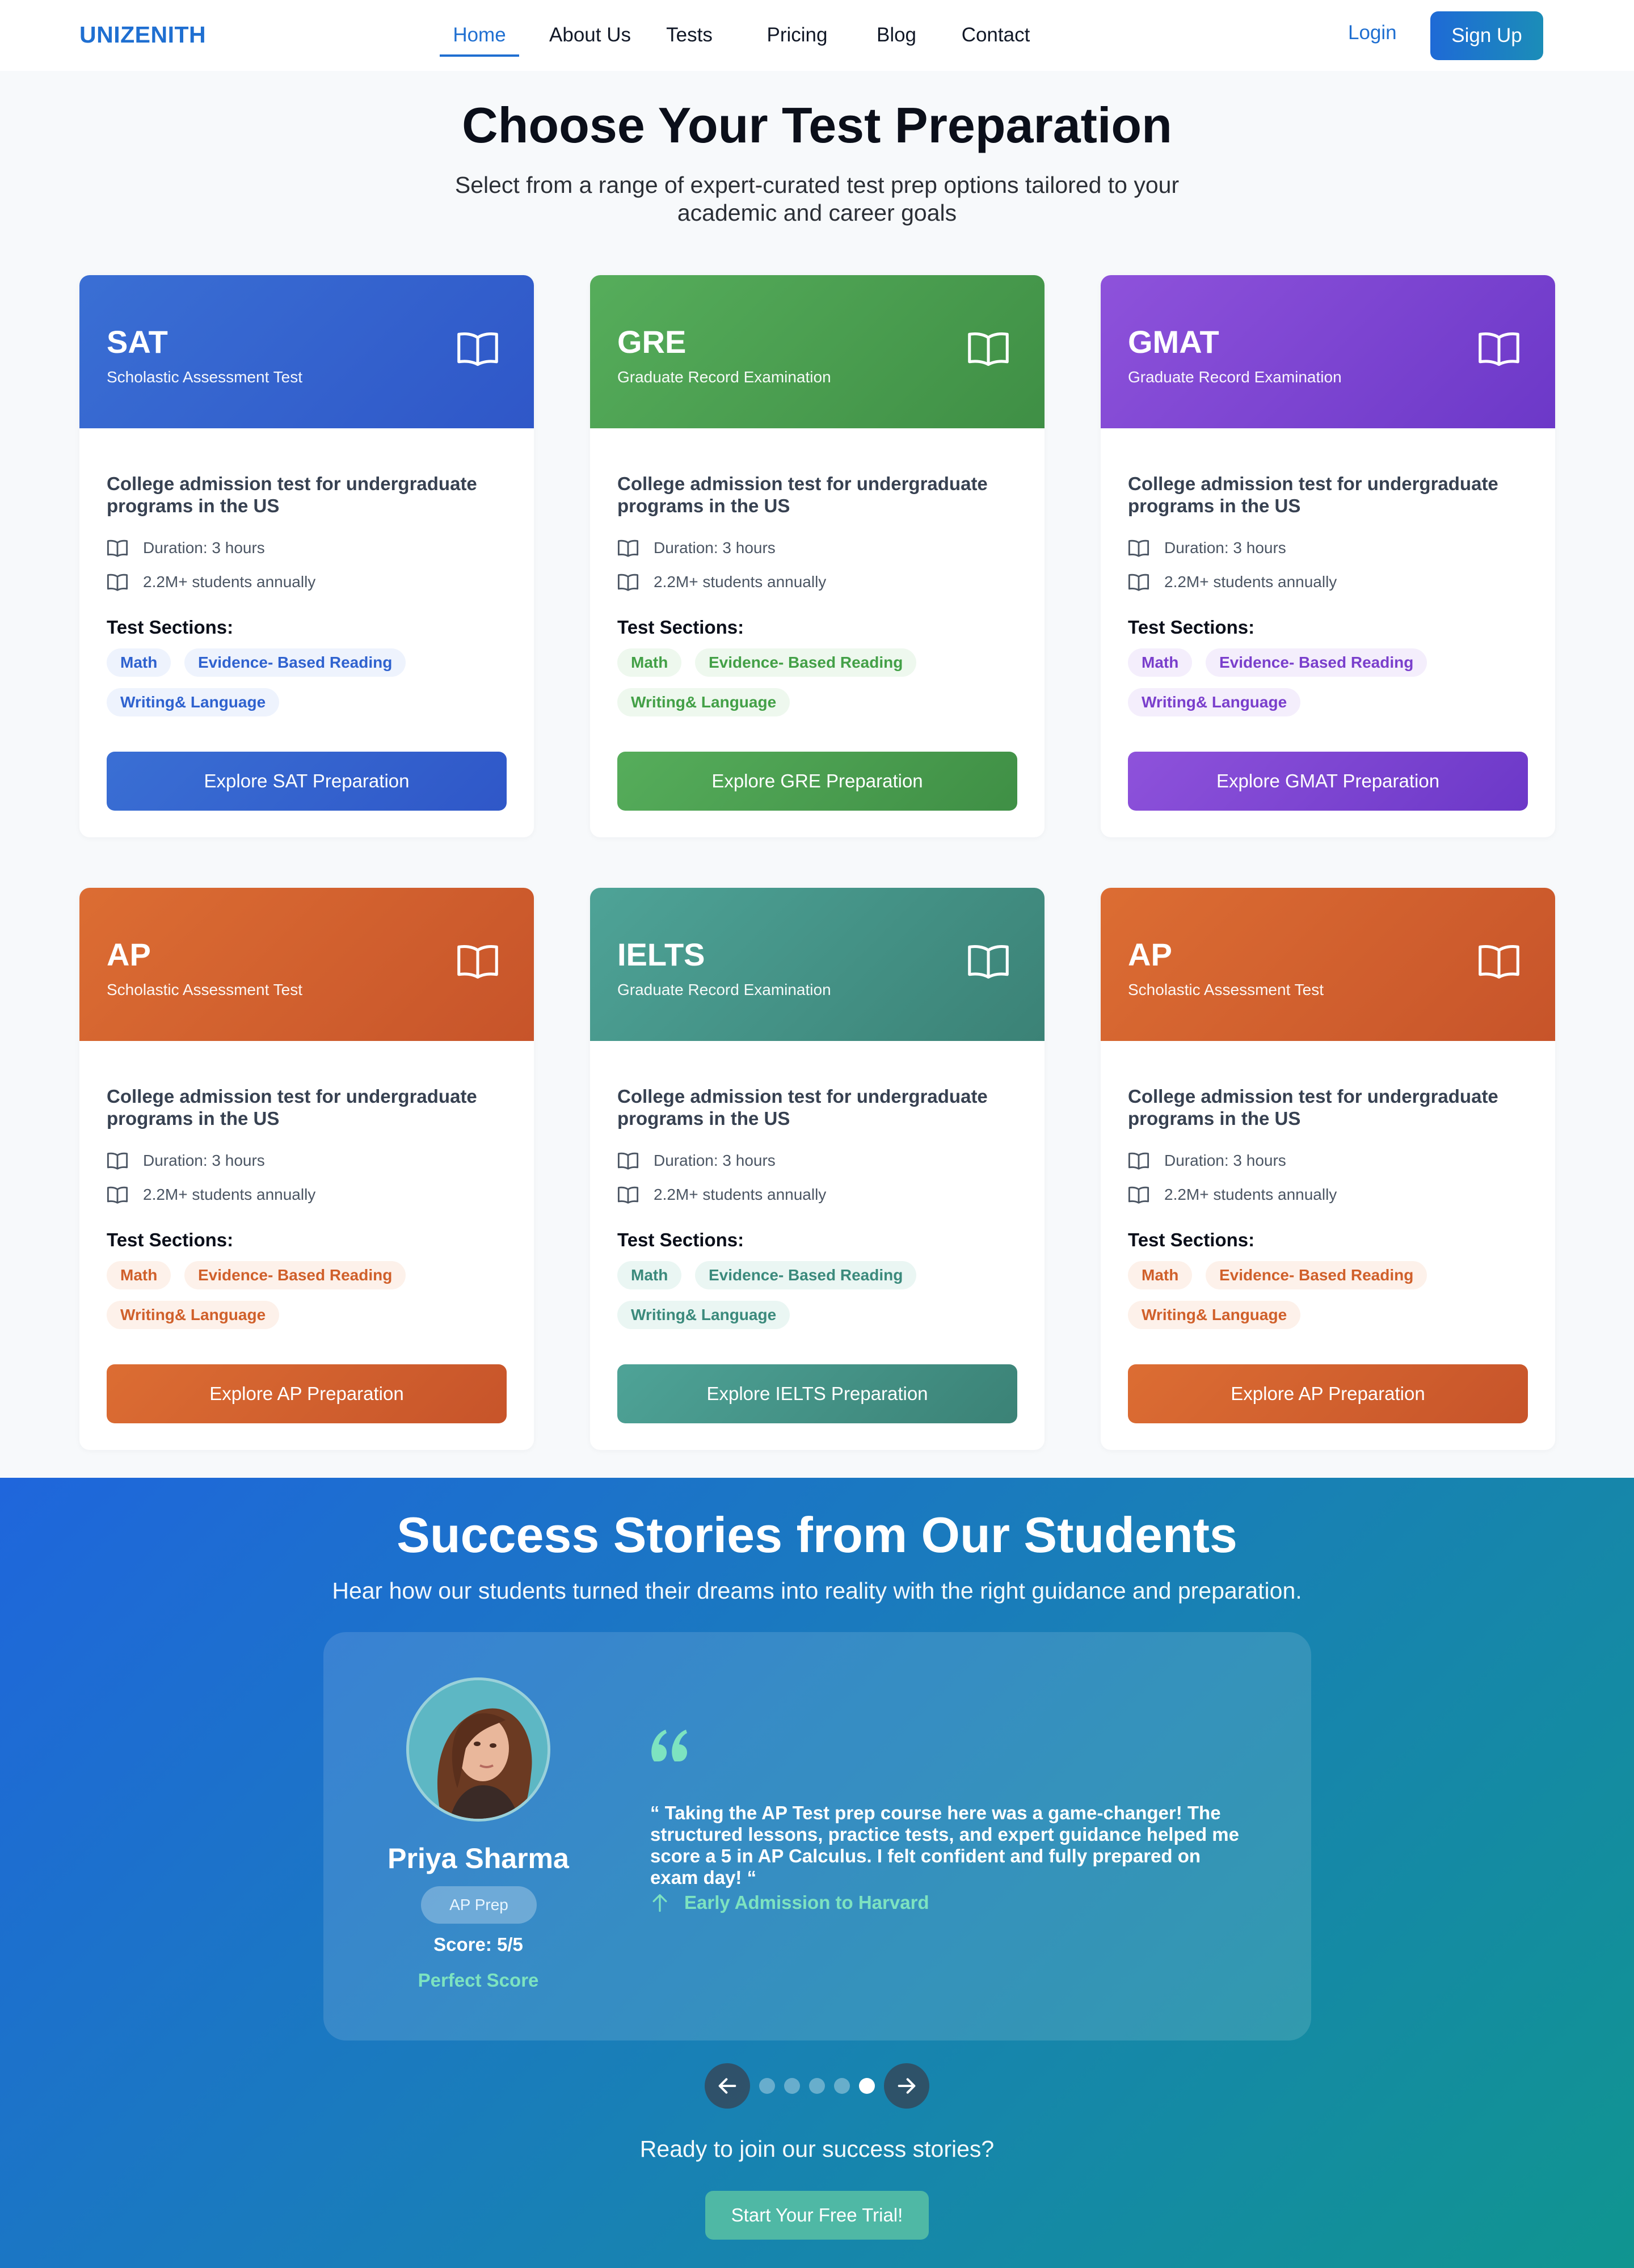 This screenshot has height=2268, width=1634. I want to click on test-card-name: IELTS, so click(661, 954).